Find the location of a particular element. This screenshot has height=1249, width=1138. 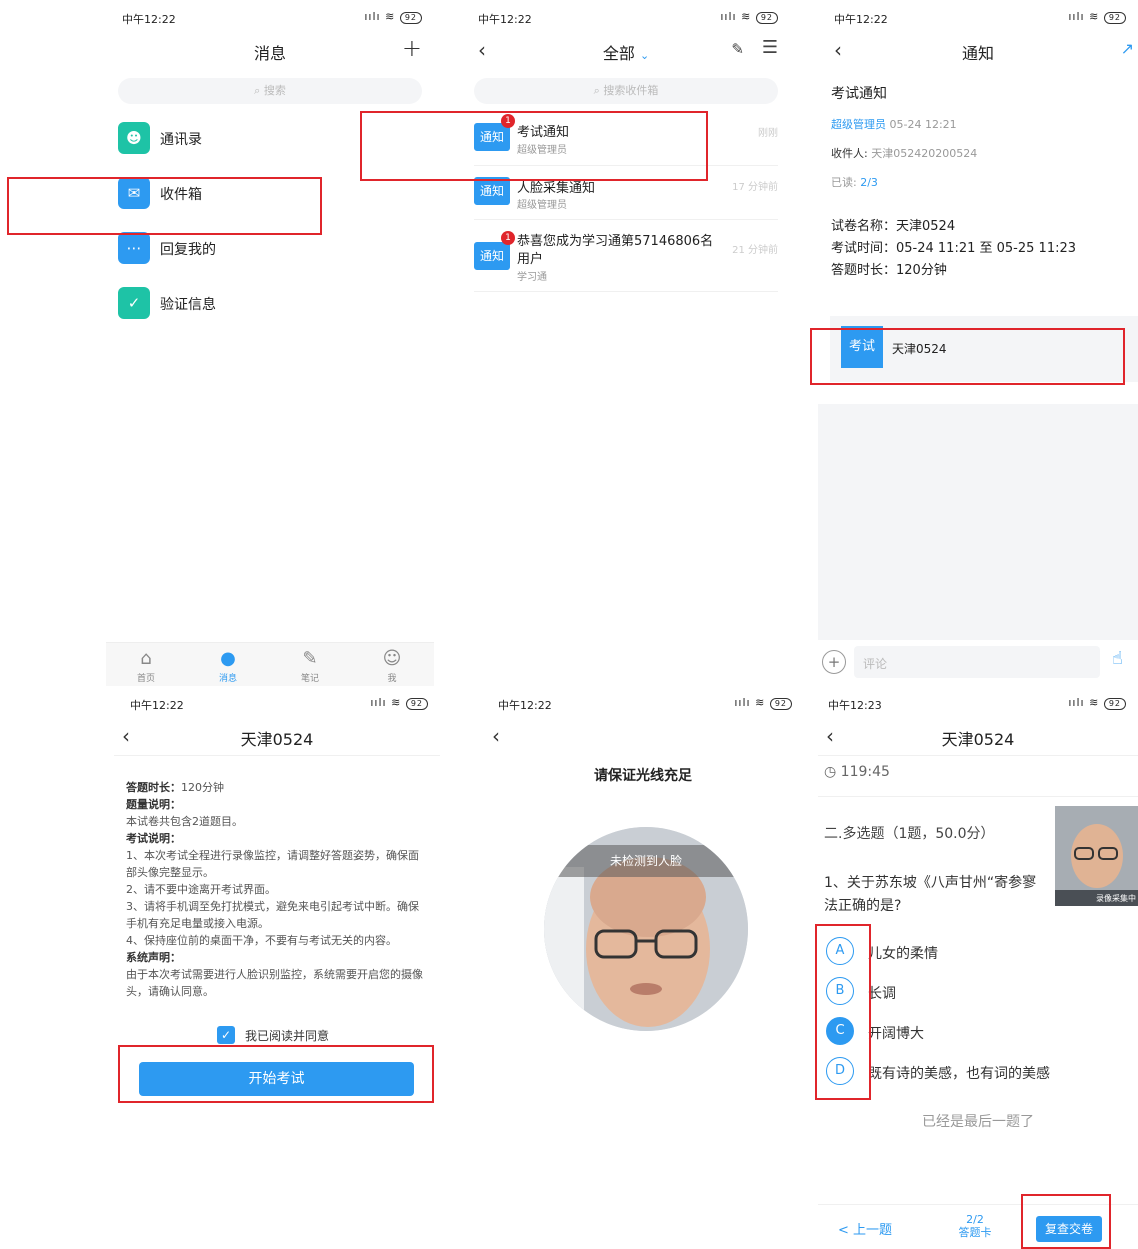

search-input: ⌕ 搜索收件箱 is located at coordinates (626, 91).